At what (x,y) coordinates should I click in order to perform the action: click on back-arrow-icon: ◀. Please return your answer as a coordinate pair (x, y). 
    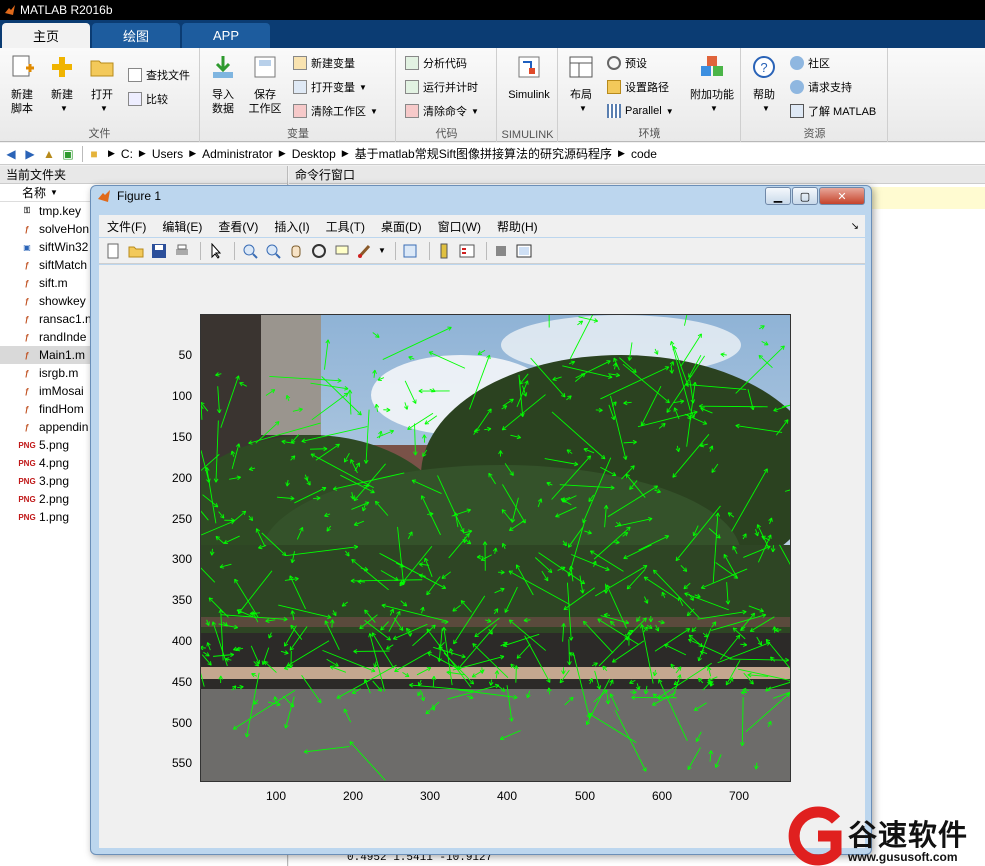
    Looking at the image, I should click on (11, 154).